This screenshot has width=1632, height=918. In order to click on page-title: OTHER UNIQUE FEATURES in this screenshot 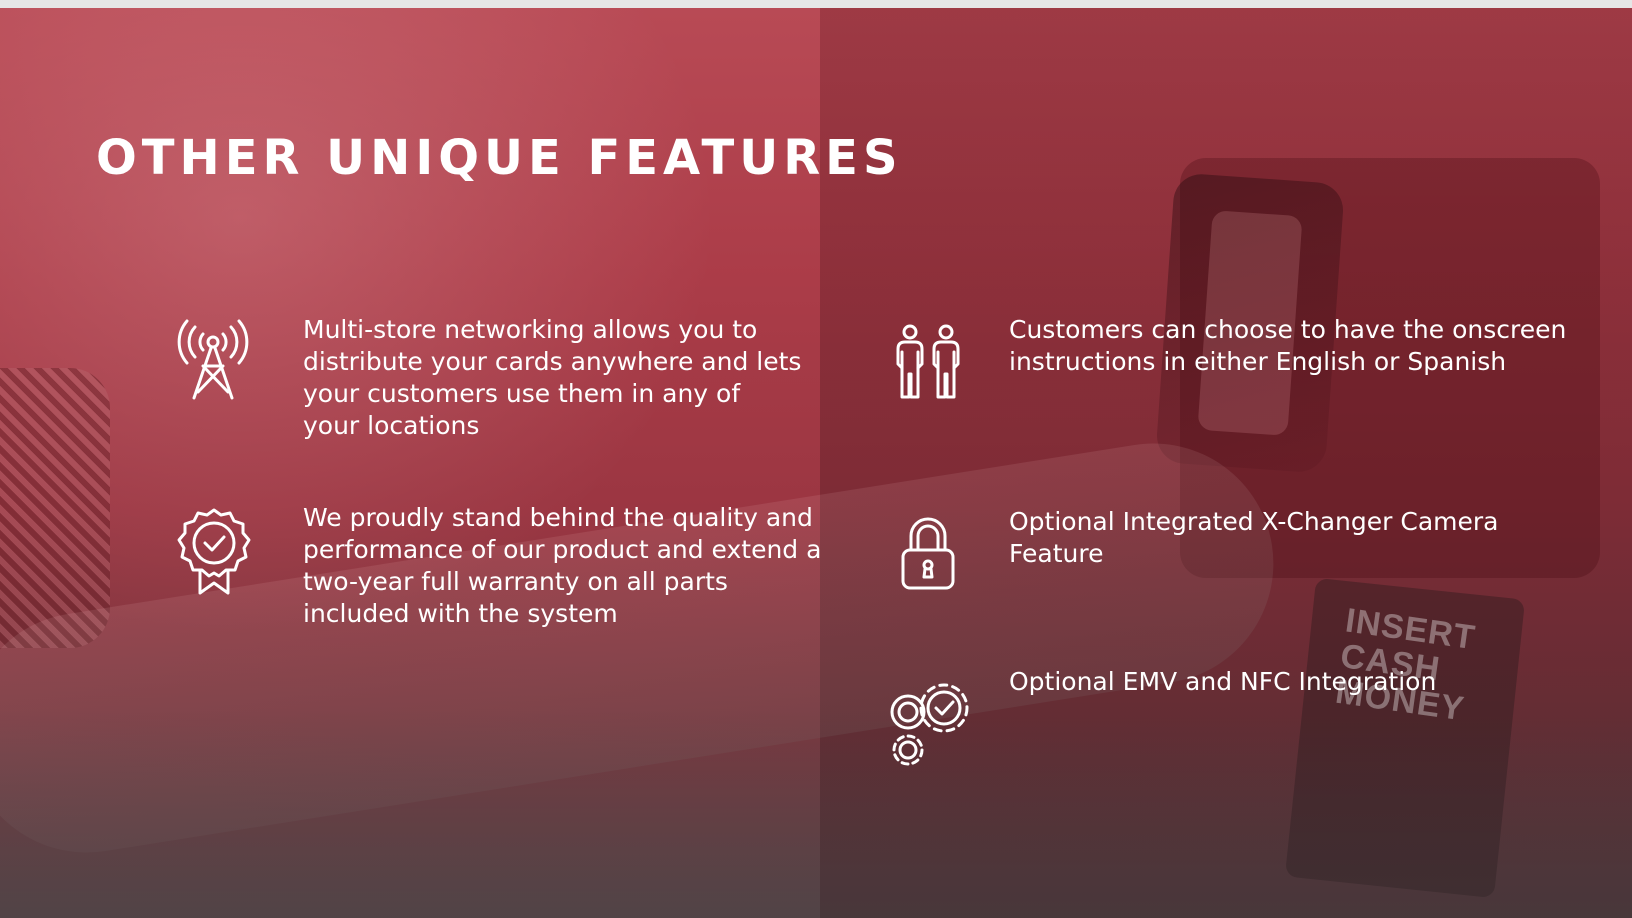, I will do `click(499, 158)`.